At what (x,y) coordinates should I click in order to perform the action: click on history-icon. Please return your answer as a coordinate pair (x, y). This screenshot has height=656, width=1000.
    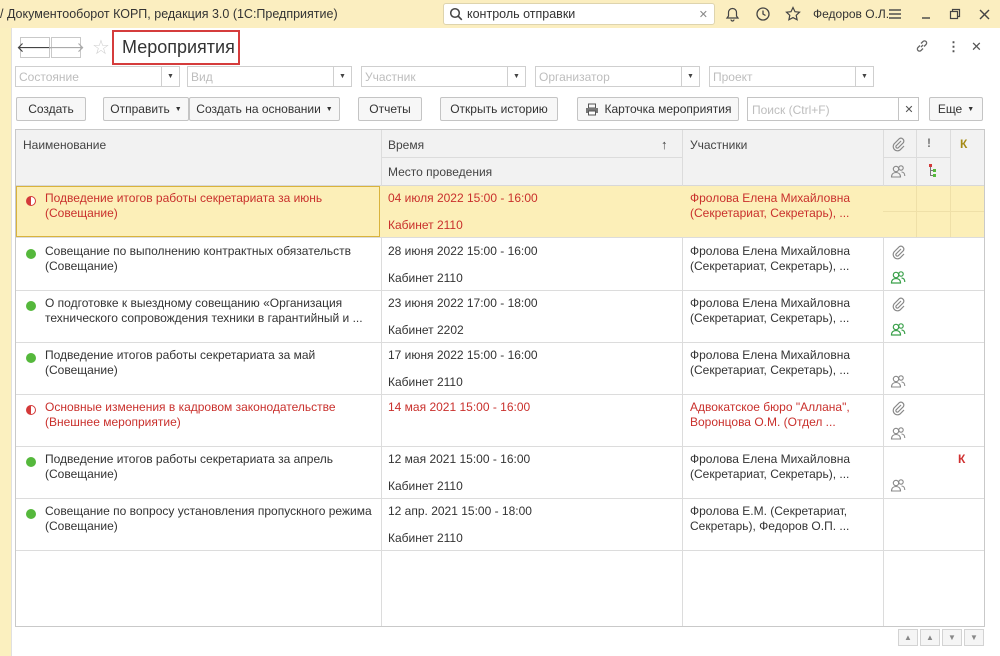
    Looking at the image, I should click on (763, 14).